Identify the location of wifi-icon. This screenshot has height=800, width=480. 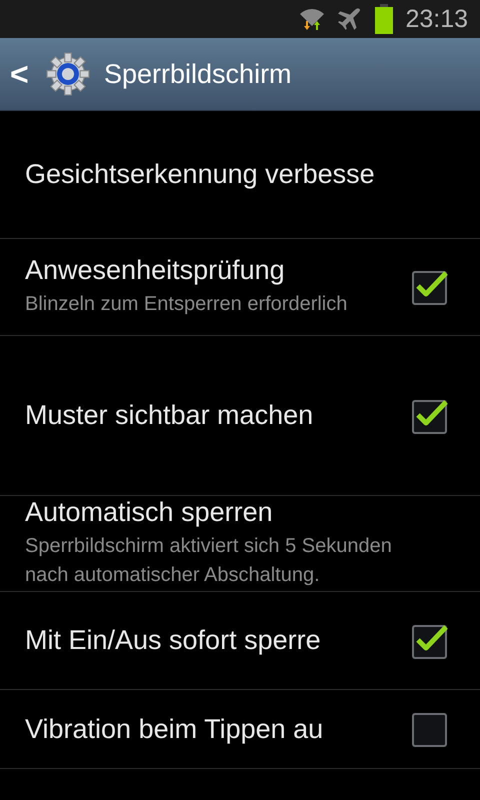
(312, 19).